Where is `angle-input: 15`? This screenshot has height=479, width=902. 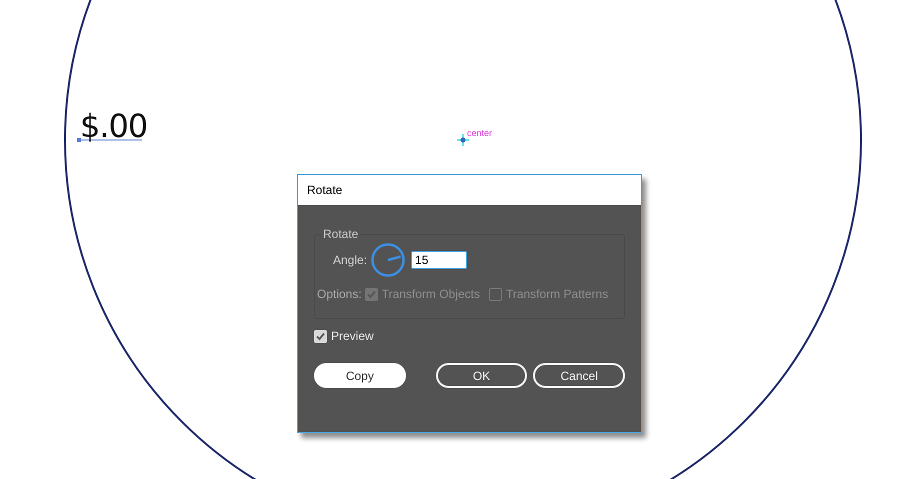 angle-input: 15 is located at coordinates (439, 260).